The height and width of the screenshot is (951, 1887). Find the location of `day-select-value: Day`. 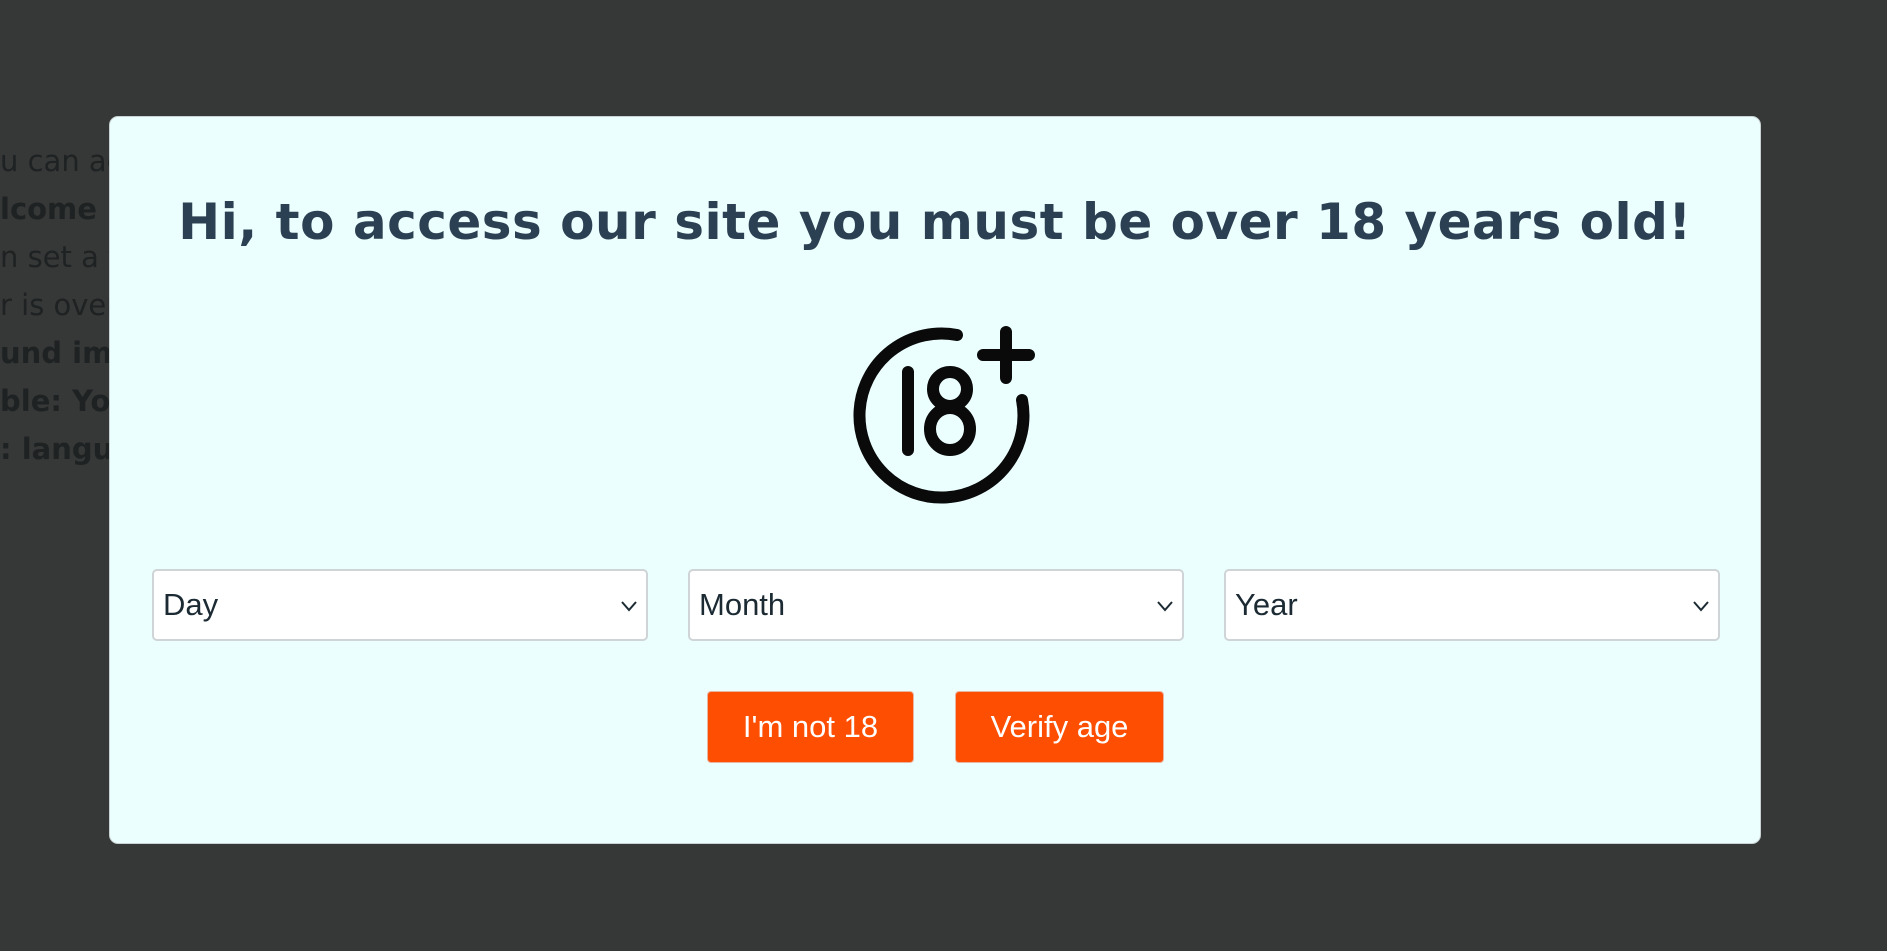

day-select-value: Day is located at coordinates (191, 604).